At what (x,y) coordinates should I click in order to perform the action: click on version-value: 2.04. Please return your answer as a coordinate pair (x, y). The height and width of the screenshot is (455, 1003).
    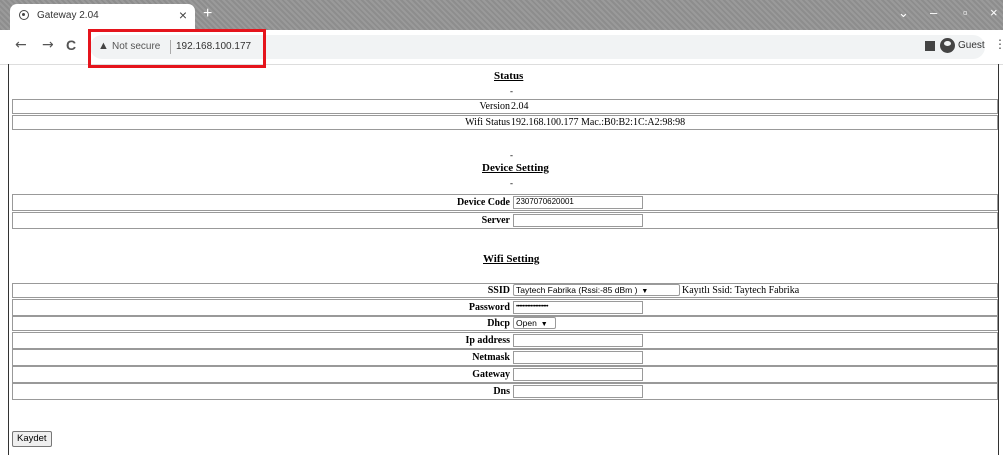
    Looking at the image, I should click on (520, 106).